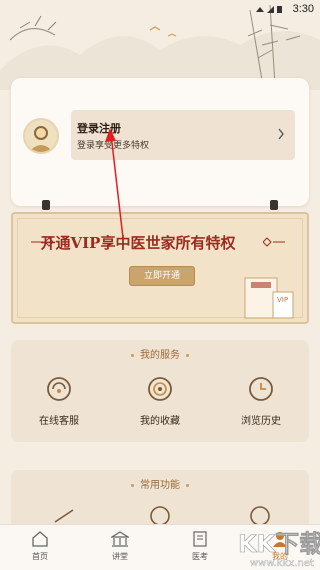 The height and width of the screenshot is (570, 320). I want to click on home-icon, so click(40, 539).